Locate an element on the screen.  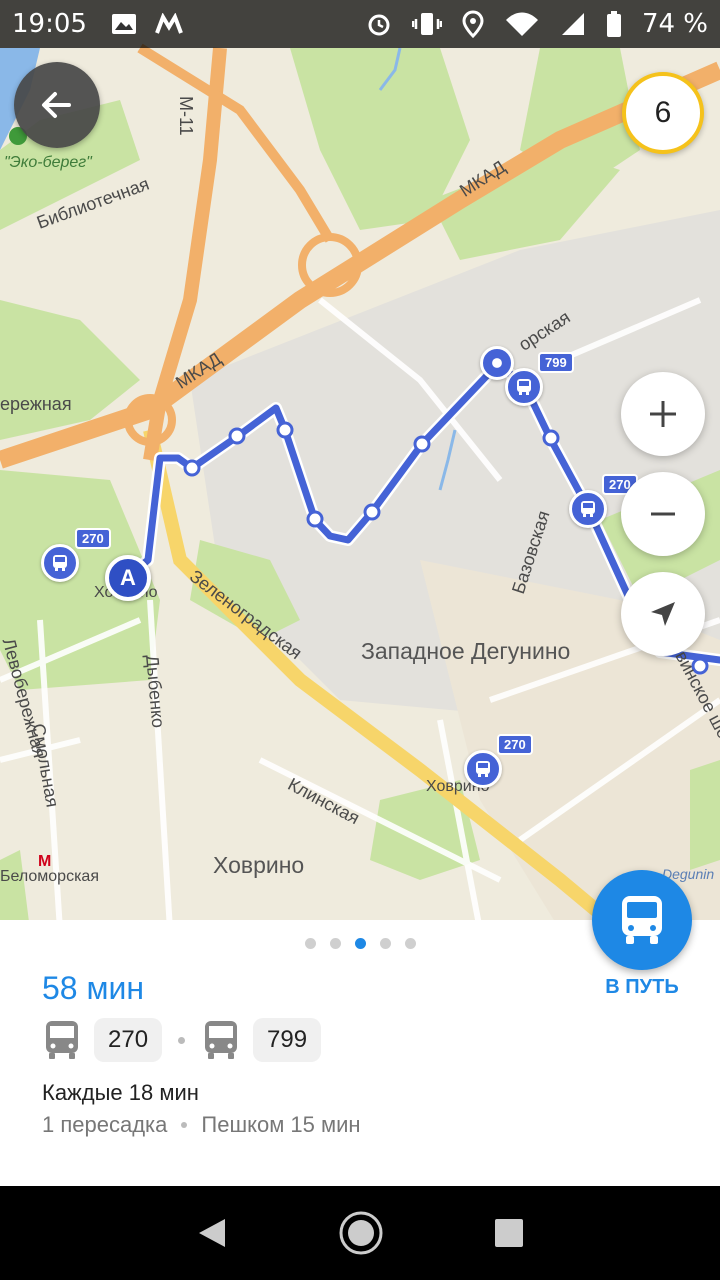
route-details: 1 пересадка Пешком 15 мин is located at coordinates (201, 1125).